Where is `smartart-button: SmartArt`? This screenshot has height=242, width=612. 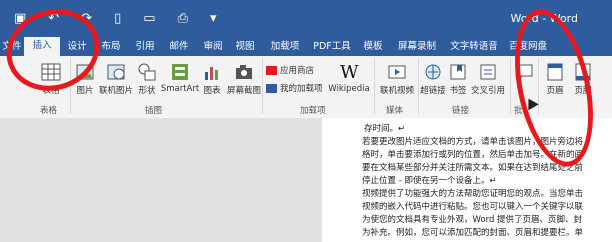
smartart-button: SmartArt is located at coordinates (180, 78).